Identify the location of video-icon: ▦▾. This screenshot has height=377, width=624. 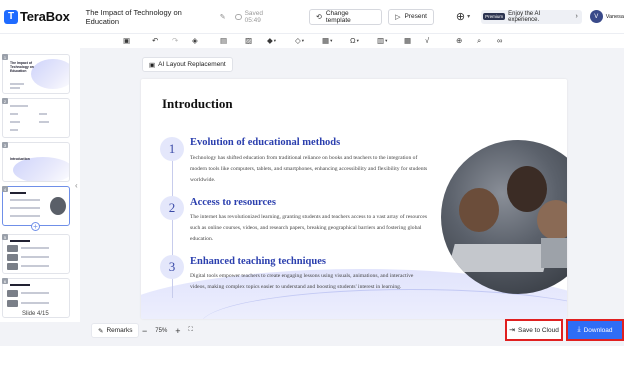
(327, 41).